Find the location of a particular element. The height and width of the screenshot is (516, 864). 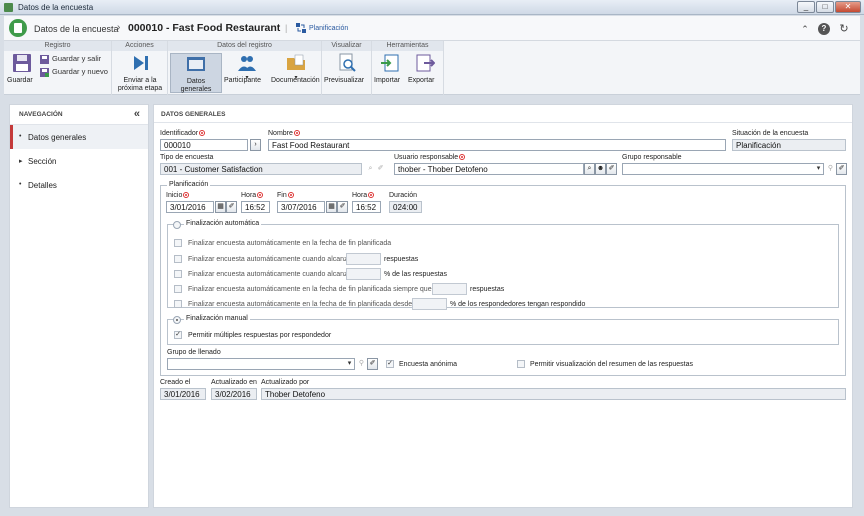

auto-opt5-percent-field is located at coordinates (429, 304).